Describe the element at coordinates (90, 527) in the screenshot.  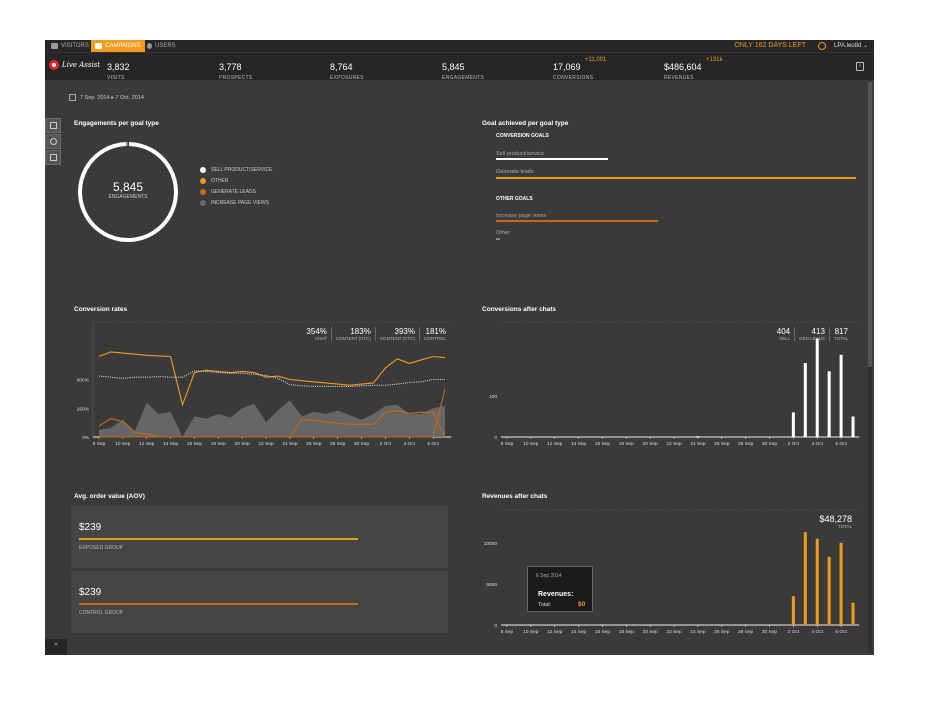
I see `aov-exposed-value: $239` at that location.